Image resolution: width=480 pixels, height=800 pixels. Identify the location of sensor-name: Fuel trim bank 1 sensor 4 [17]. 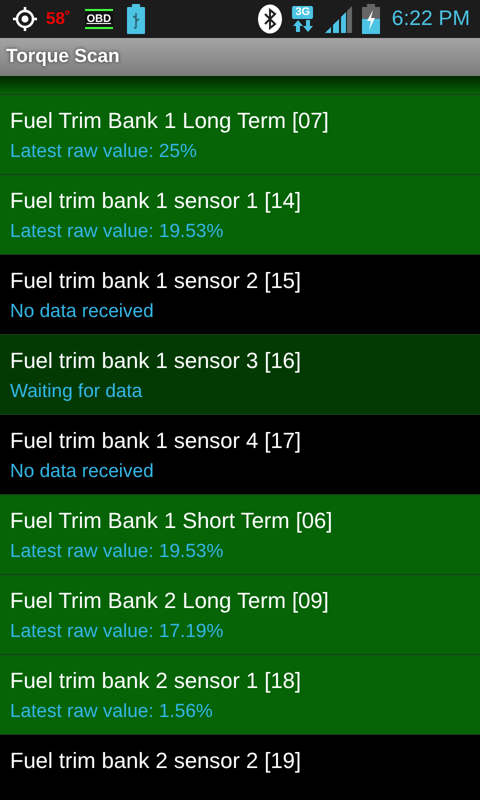
(156, 441).